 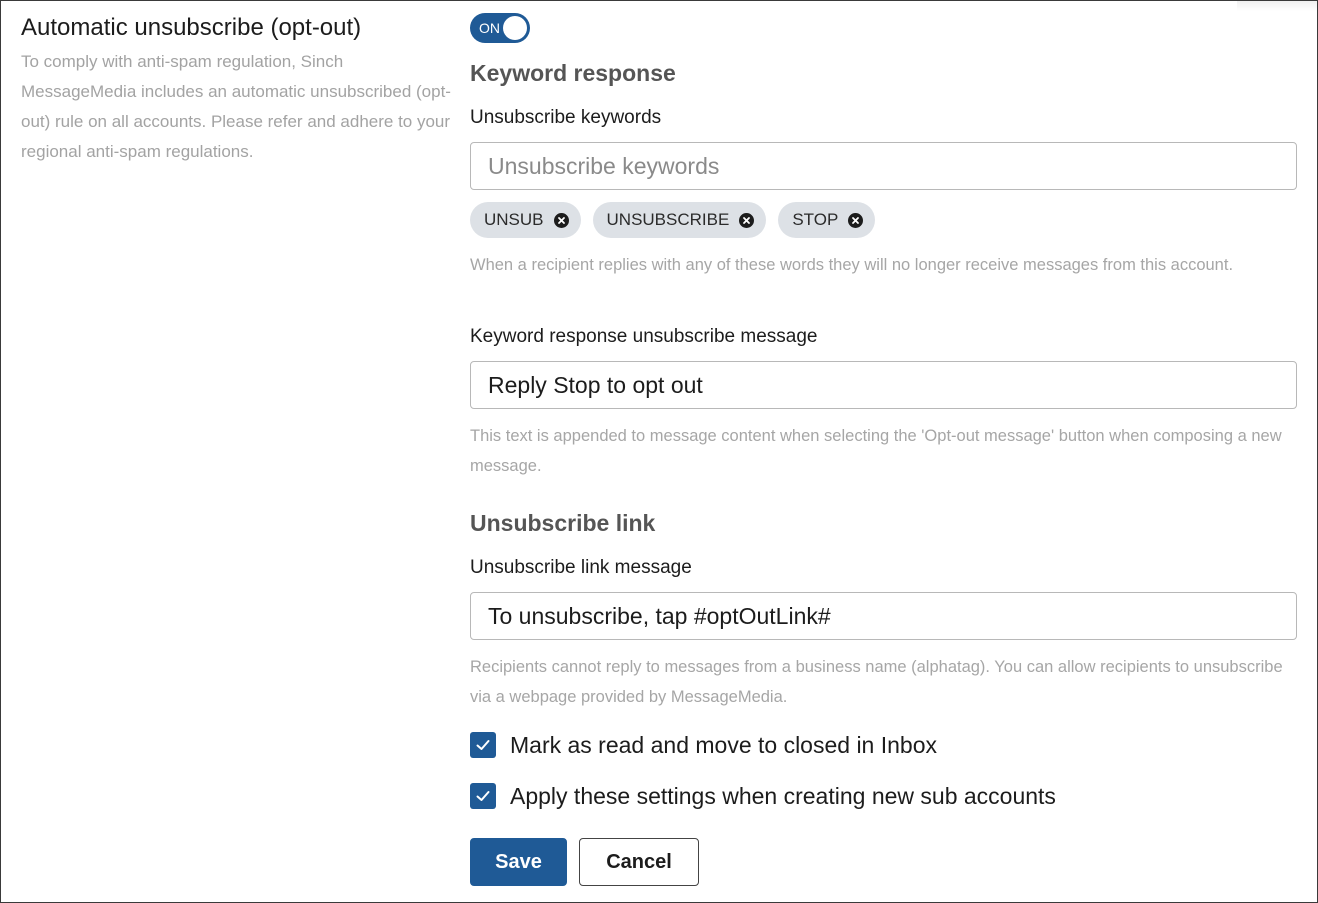 I want to click on opt-out-toggle: ON, so click(x=500, y=28).